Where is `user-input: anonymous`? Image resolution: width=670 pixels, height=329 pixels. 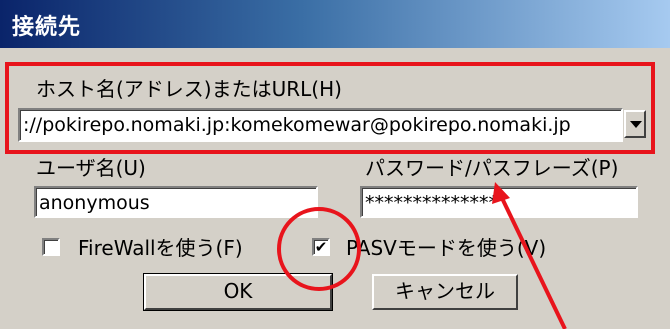 user-input: anonymous is located at coordinates (176, 202).